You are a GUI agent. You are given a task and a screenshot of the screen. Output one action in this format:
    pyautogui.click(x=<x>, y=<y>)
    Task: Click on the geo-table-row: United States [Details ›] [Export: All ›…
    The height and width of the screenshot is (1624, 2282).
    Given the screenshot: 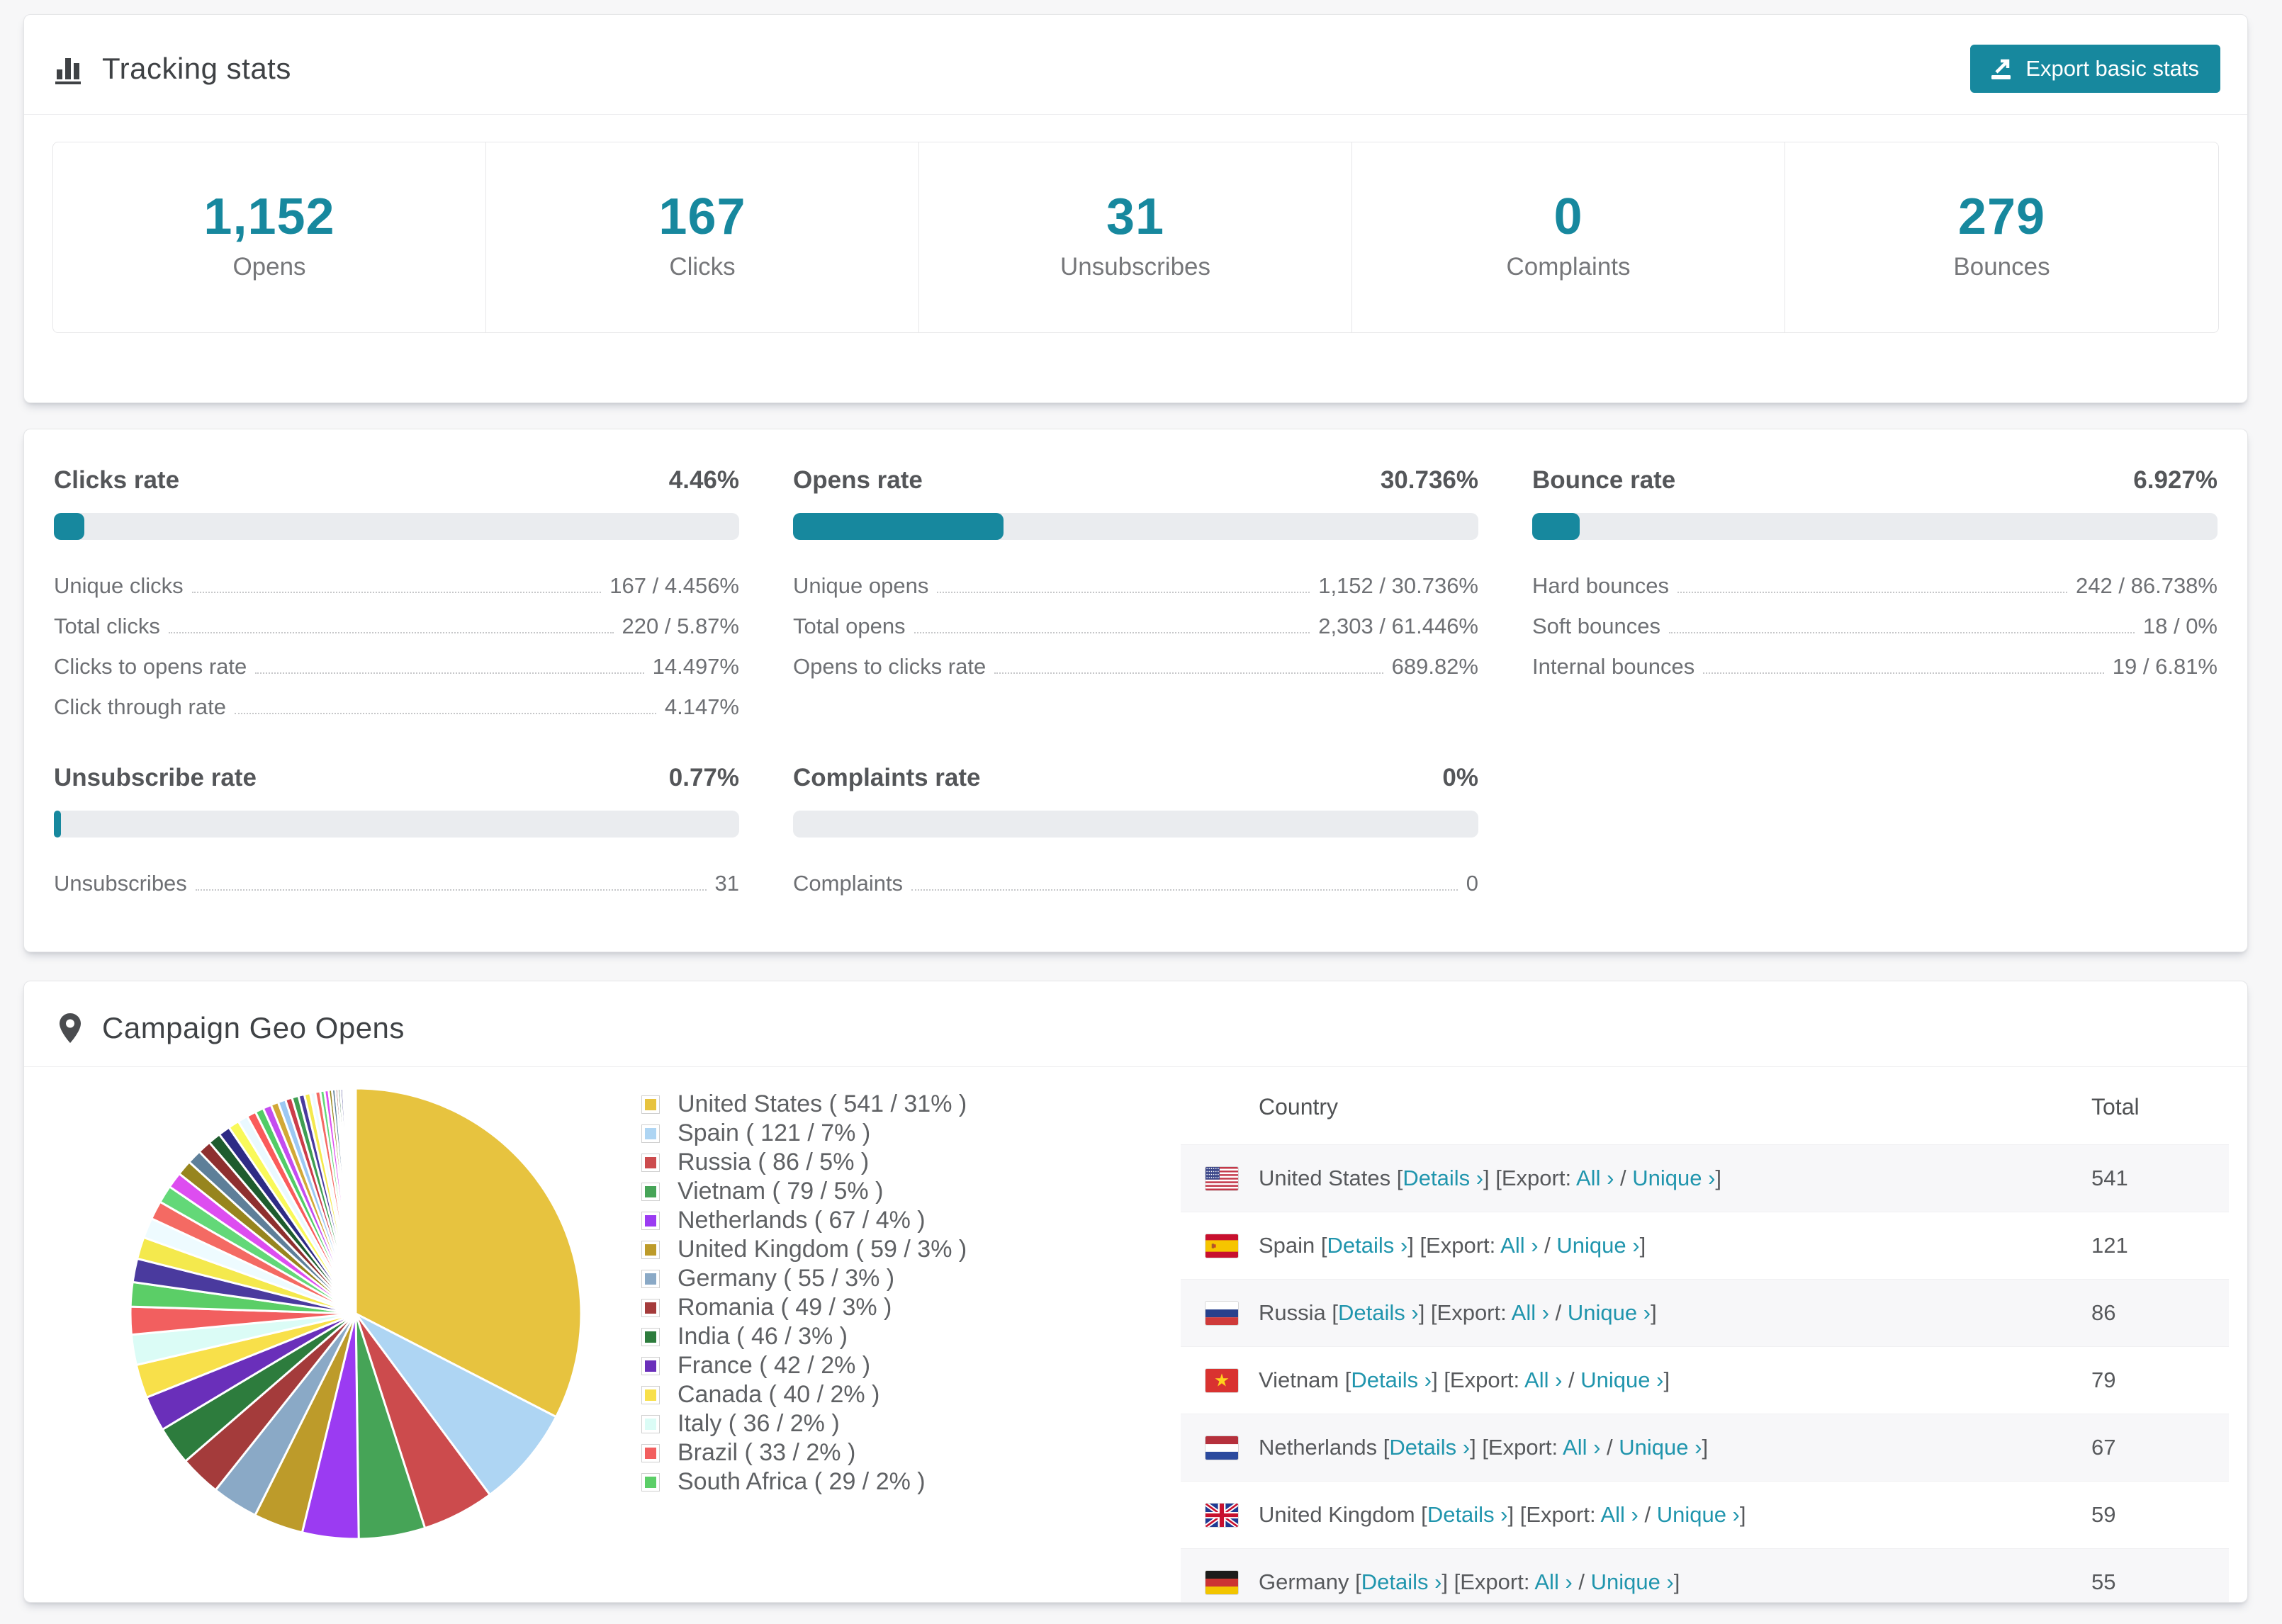 What is the action you would take?
    pyautogui.click(x=1705, y=1178)
    